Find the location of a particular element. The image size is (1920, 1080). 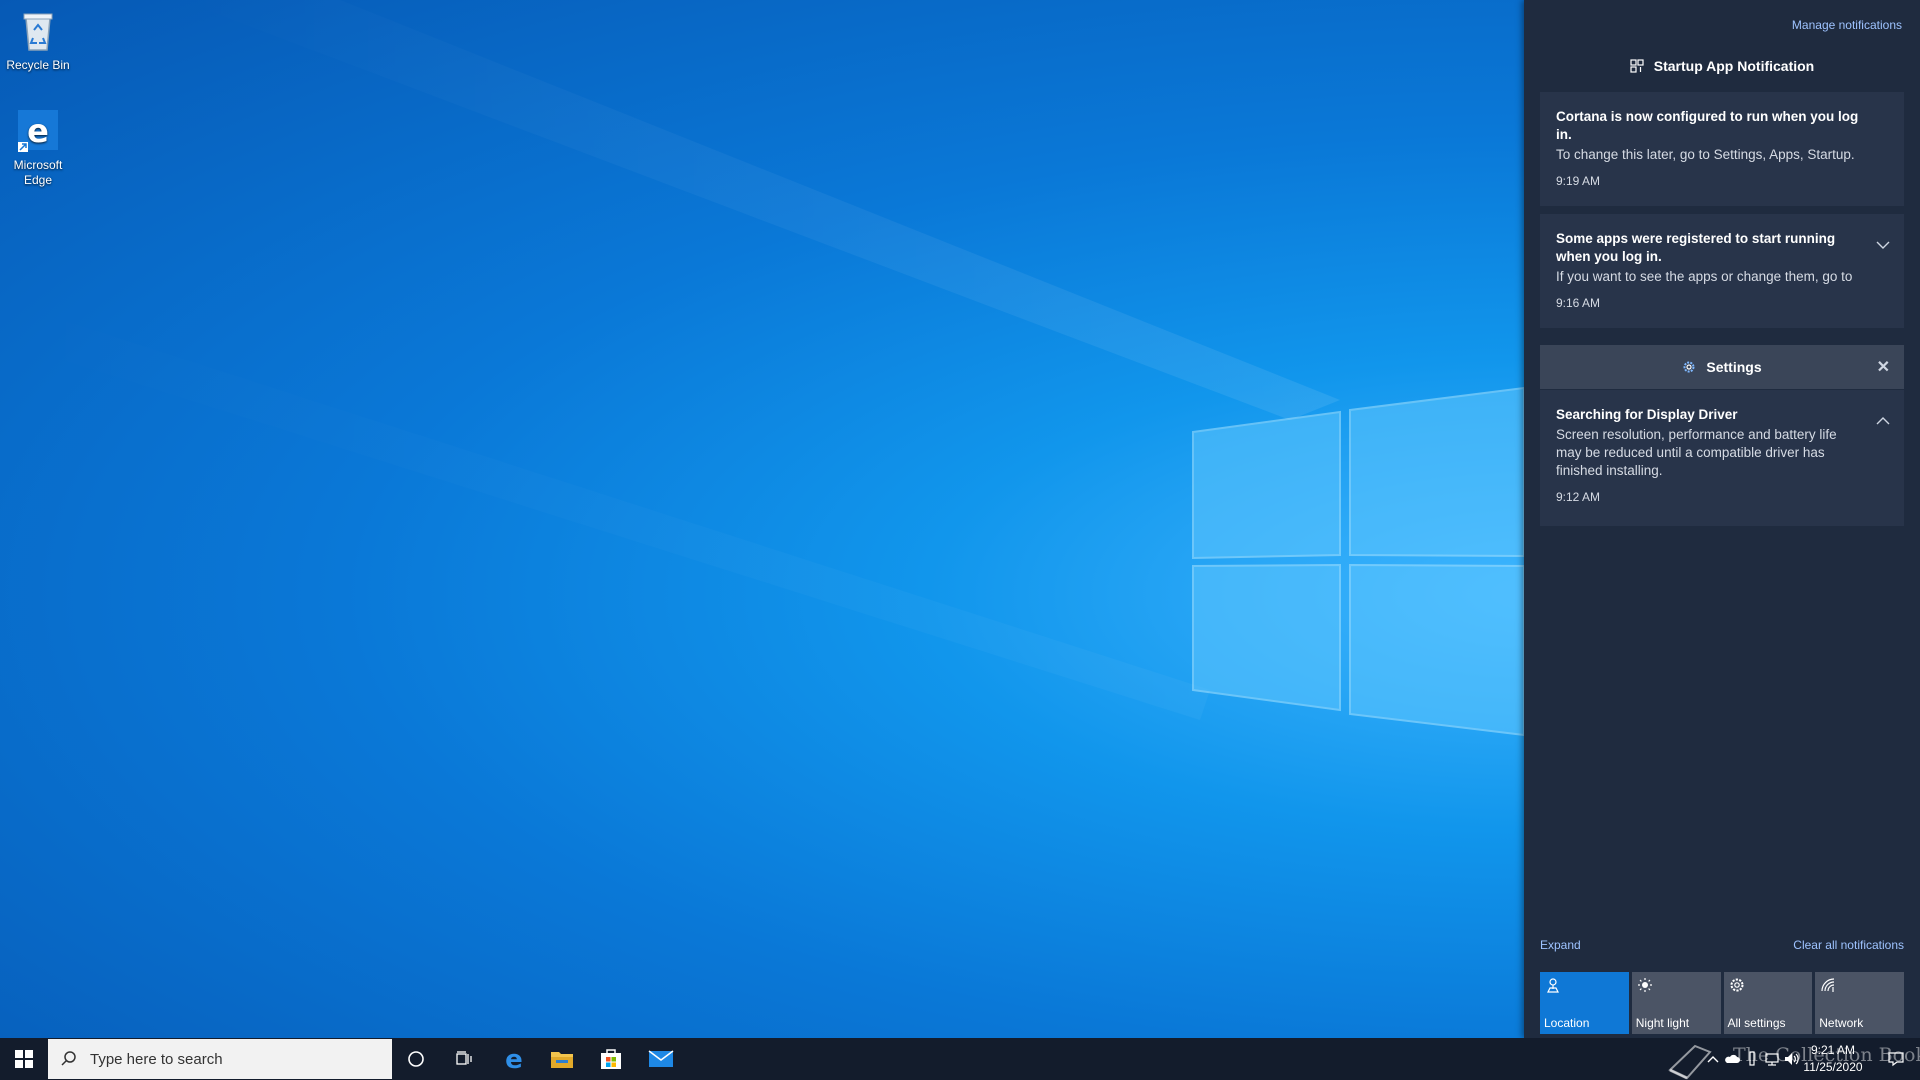

cortana-button is located at coordinates (416, 1059).